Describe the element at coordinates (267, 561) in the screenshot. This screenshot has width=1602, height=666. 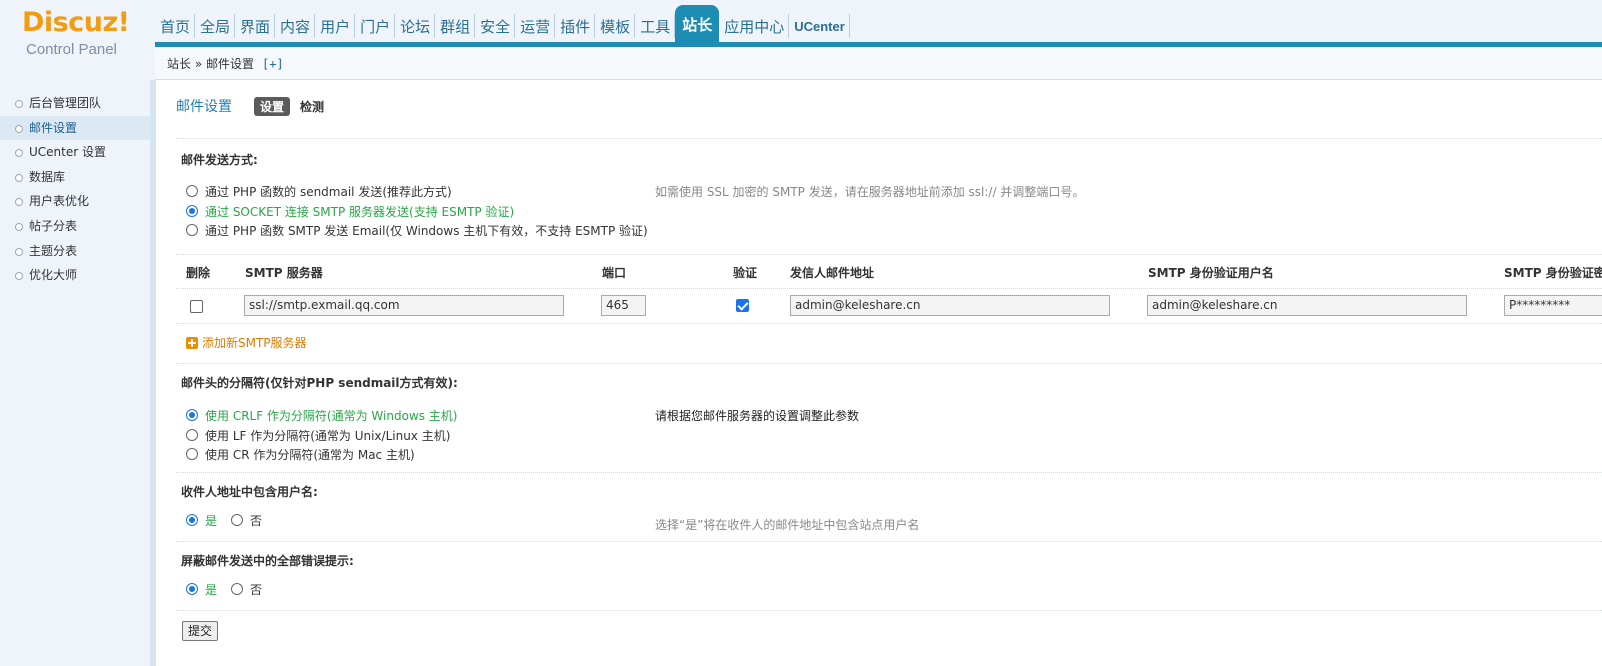
I see `silent-errors-label: 屏蔽邮件发送中的全部错误提示:` at that location.